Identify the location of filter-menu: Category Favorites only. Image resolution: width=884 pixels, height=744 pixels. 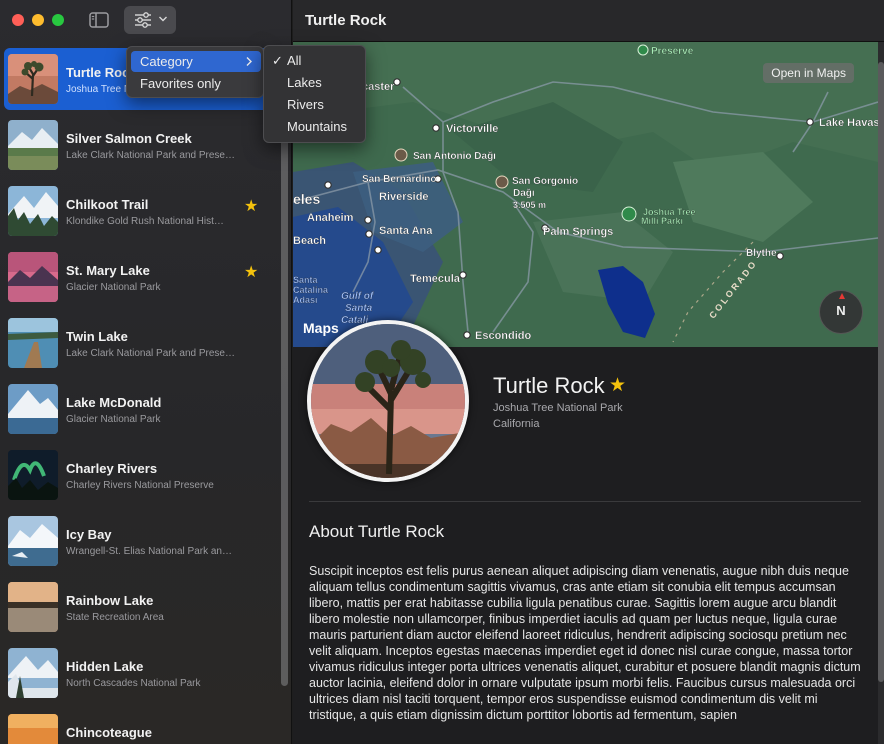
(195, 72).